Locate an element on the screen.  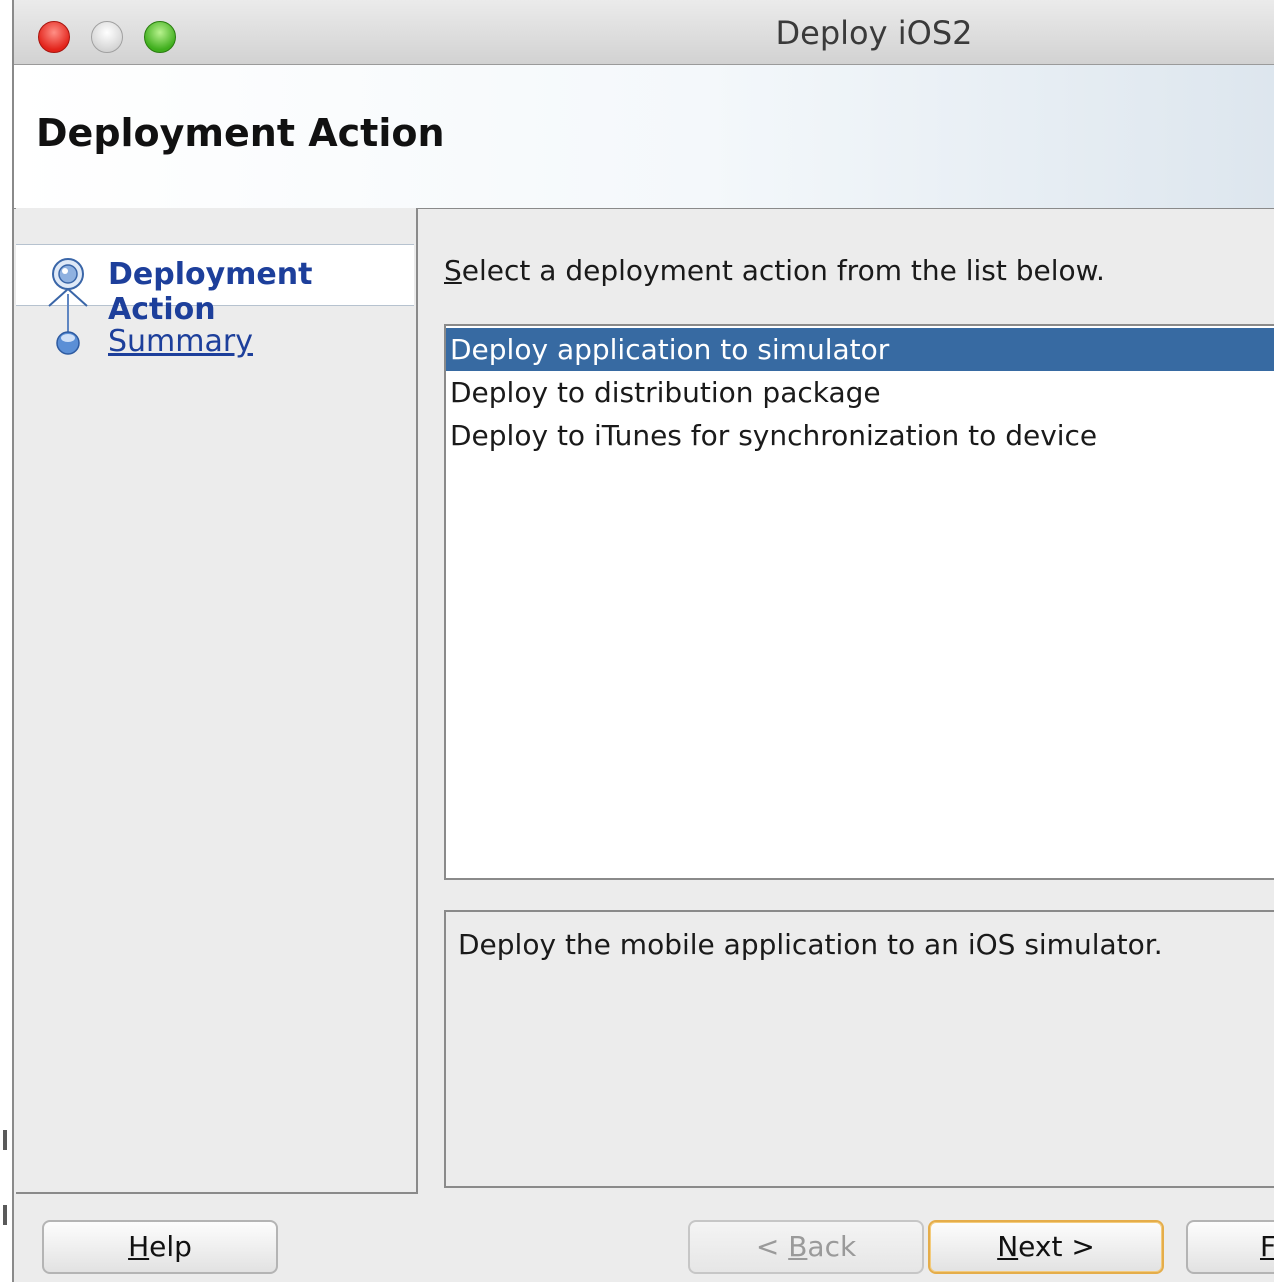
back-button: < Back is located at coordinates (806, 1247).